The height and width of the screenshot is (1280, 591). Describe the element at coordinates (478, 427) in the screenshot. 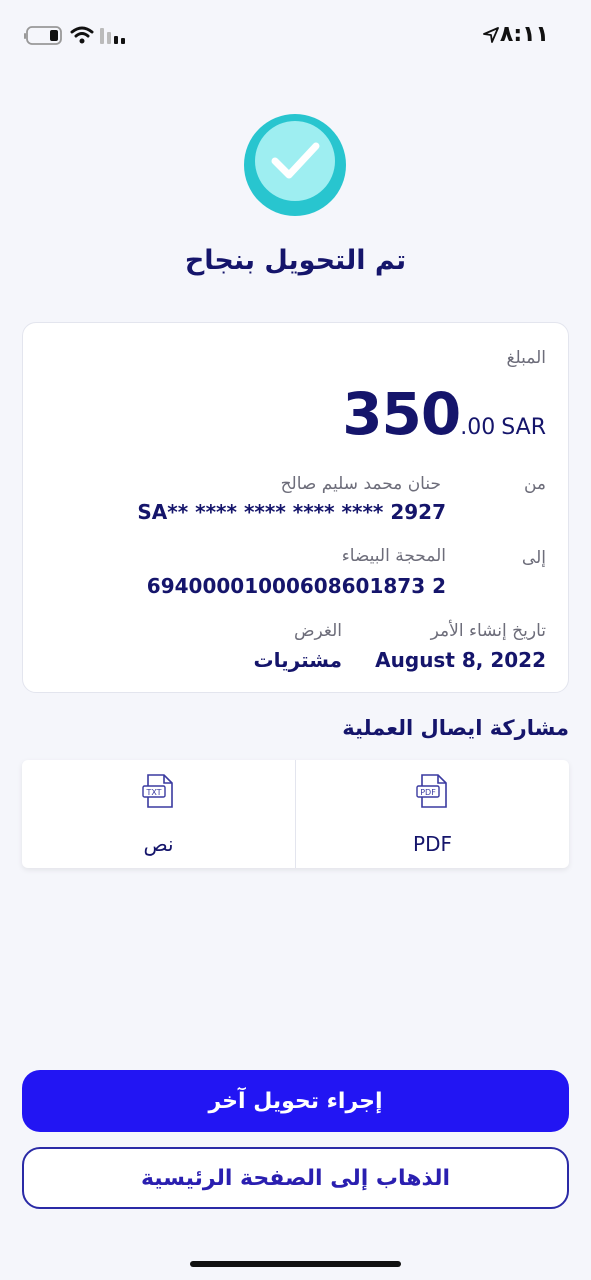

I see `amount-decimal: .00` at that location.